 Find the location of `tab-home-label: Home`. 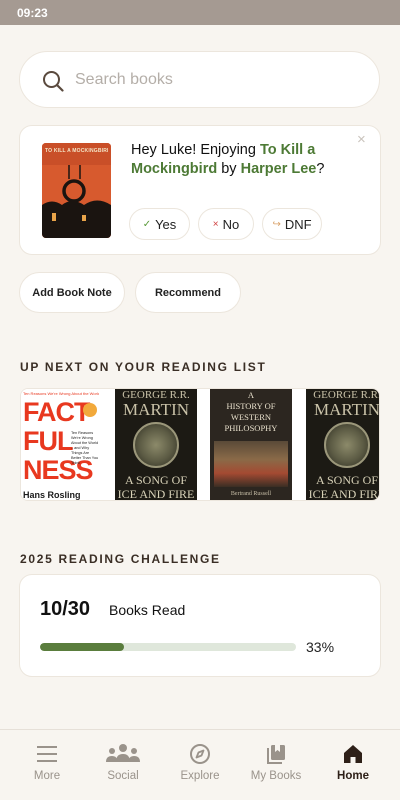

tab-home-label: Home is located at coordinates (353, 776).